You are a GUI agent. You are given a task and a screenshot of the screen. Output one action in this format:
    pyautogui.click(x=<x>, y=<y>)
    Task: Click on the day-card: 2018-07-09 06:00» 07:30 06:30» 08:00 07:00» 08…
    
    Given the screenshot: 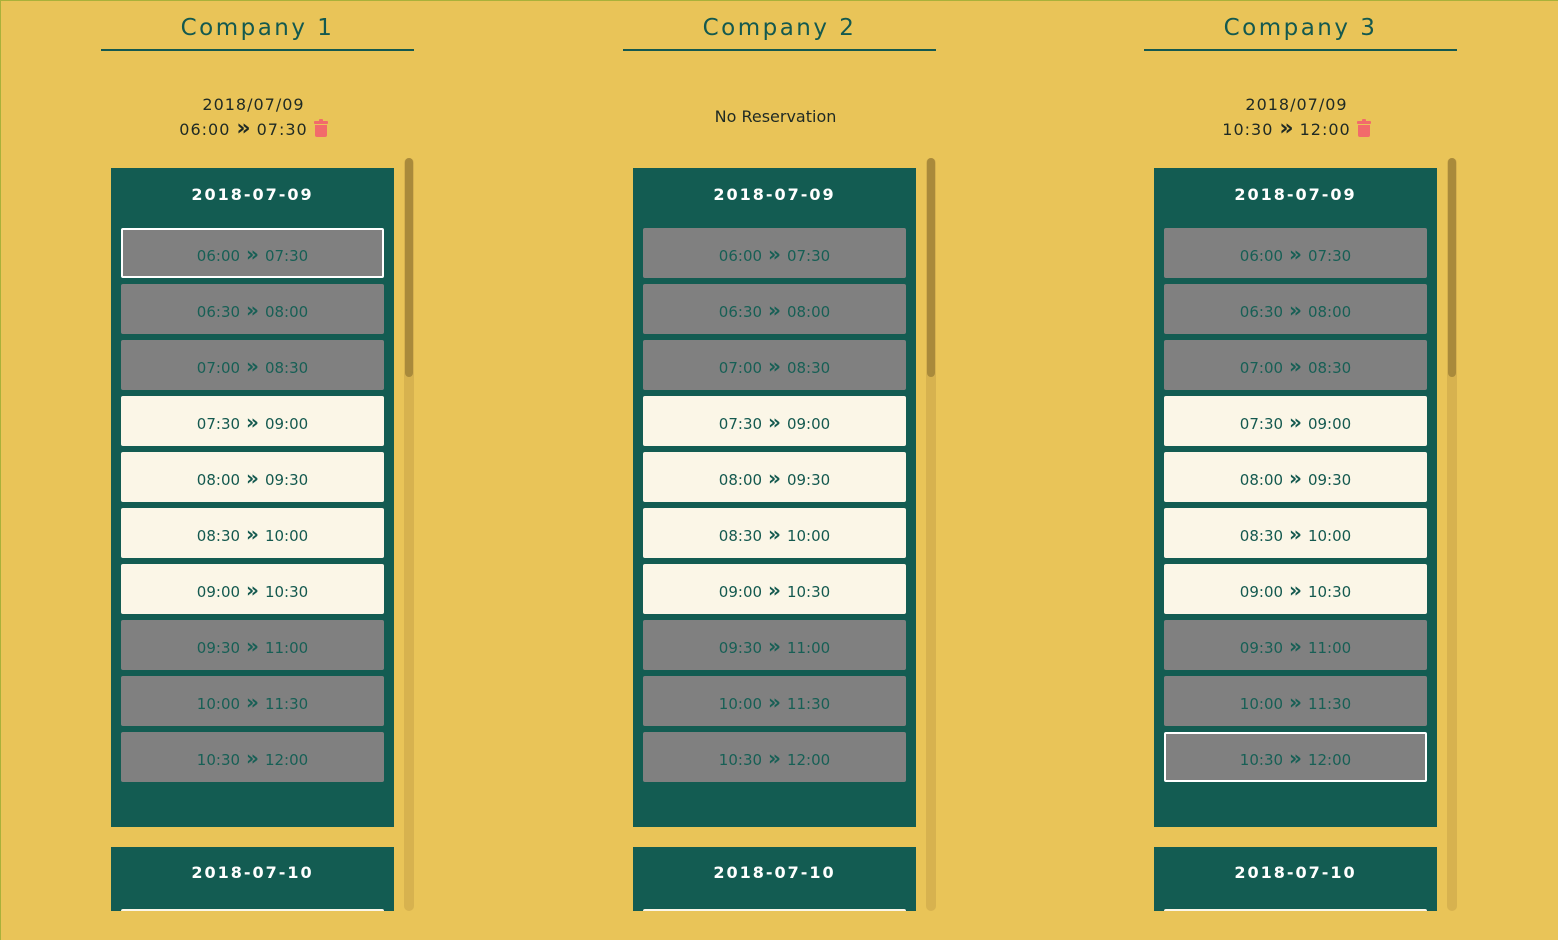 What is the action you would take?
    pyautogui.click(x=774, y=497)
    